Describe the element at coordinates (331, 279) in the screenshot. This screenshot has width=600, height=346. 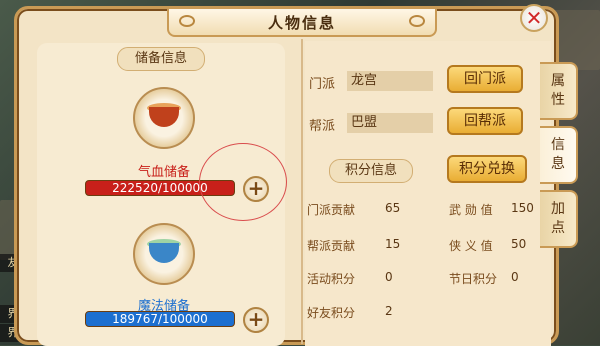
I see `stat-label: 活动积分` at that location.